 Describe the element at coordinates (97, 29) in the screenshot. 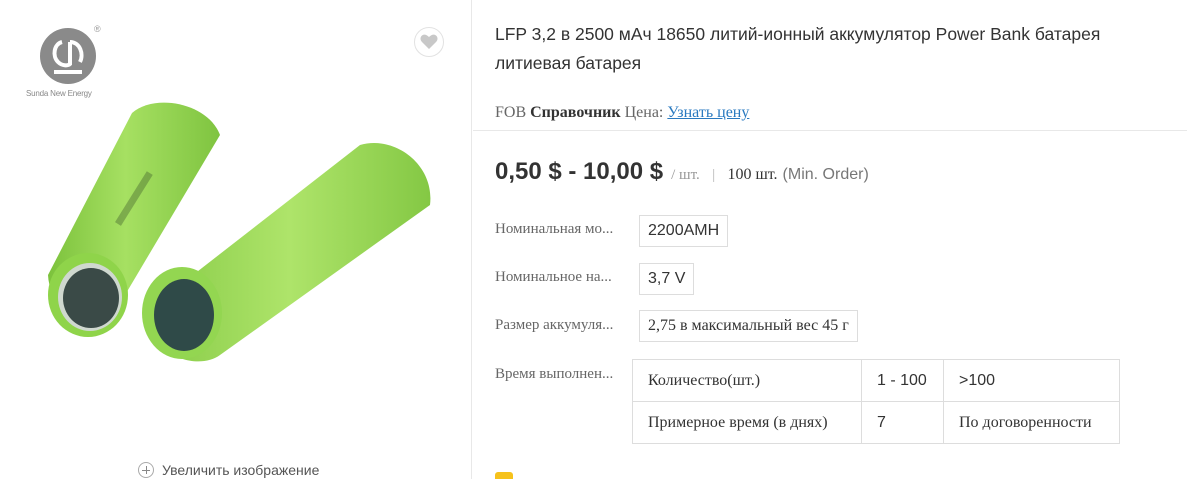

I see `registered-mark: ®` at that location.